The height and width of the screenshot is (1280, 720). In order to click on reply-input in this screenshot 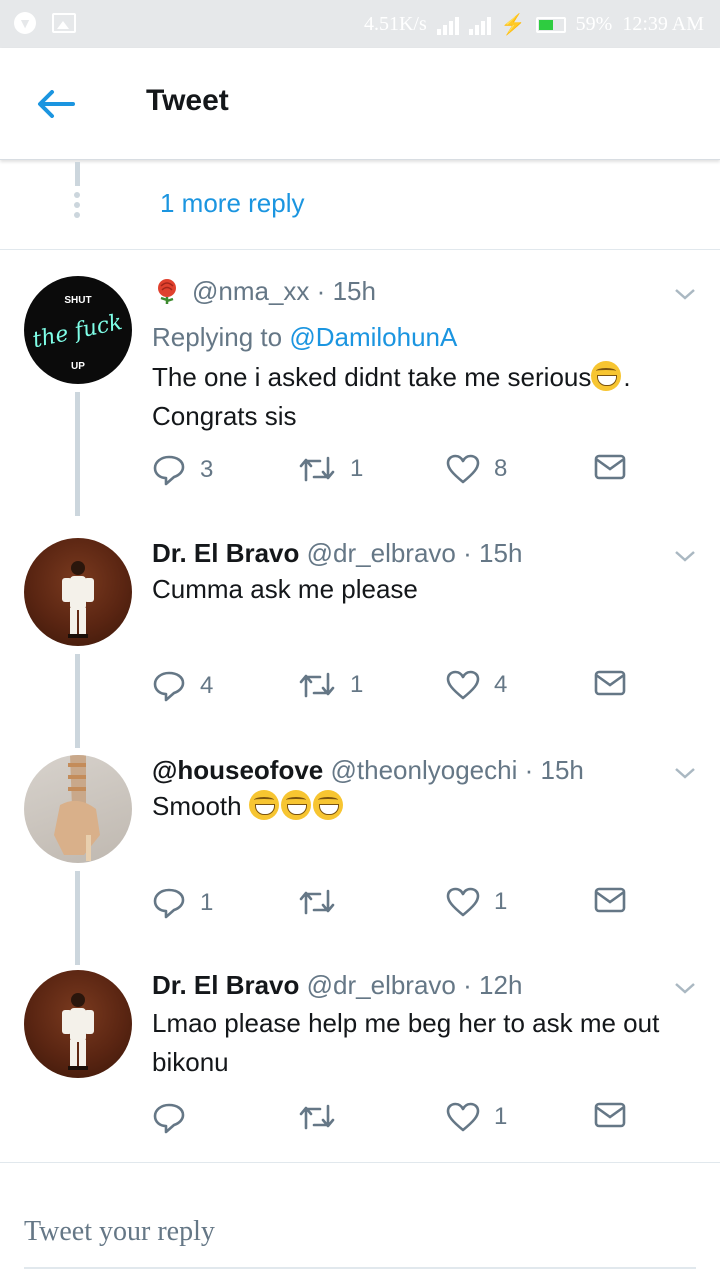, I will do `click(360, 1233)`.